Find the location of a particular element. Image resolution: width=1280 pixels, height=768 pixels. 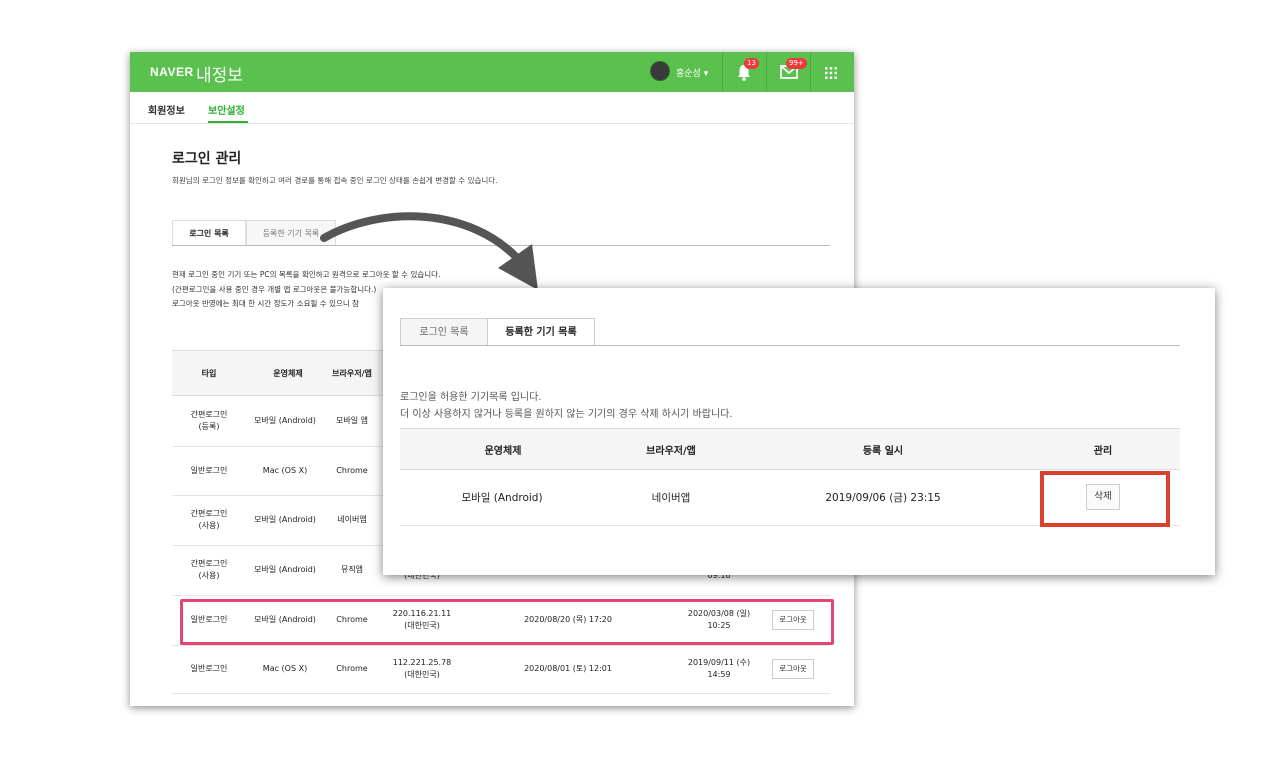

delete-highlight-box is located at coordinates (1105, 499).